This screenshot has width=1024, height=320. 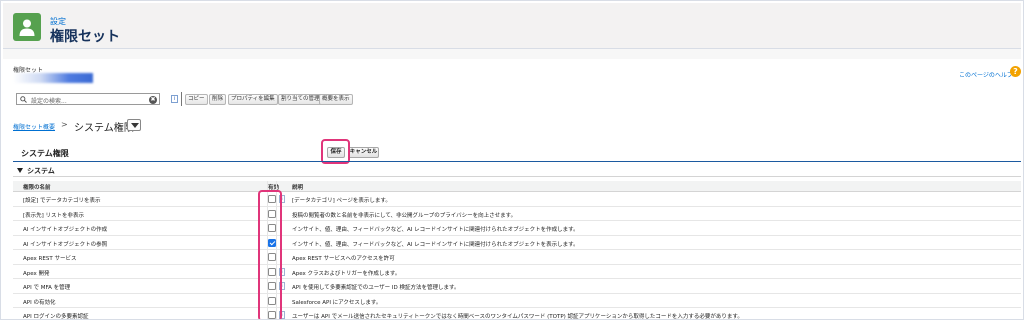 I want to click on permission-name: [表示先] リストを非表示, so click(x=54, y=215).